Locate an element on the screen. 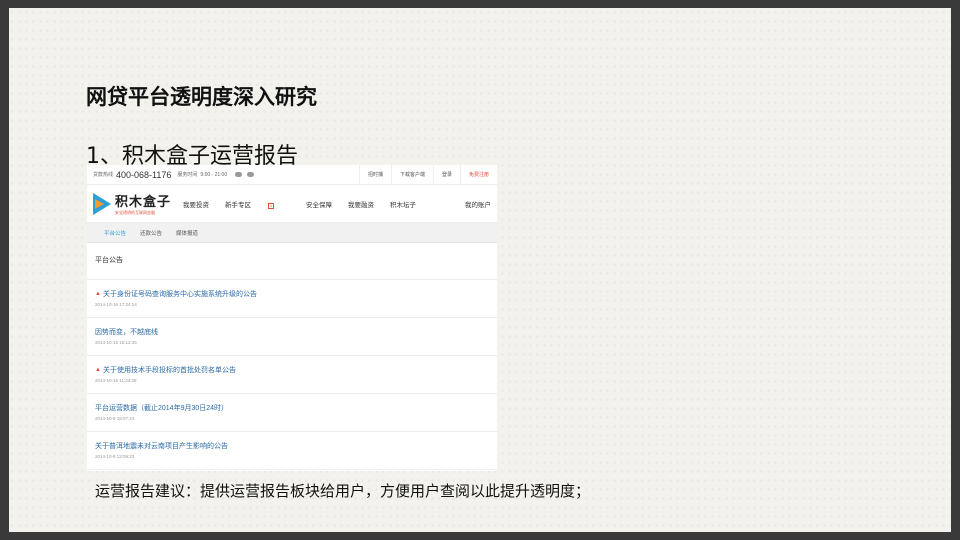  login-link: 登录 is located at coordinates (446, 174).